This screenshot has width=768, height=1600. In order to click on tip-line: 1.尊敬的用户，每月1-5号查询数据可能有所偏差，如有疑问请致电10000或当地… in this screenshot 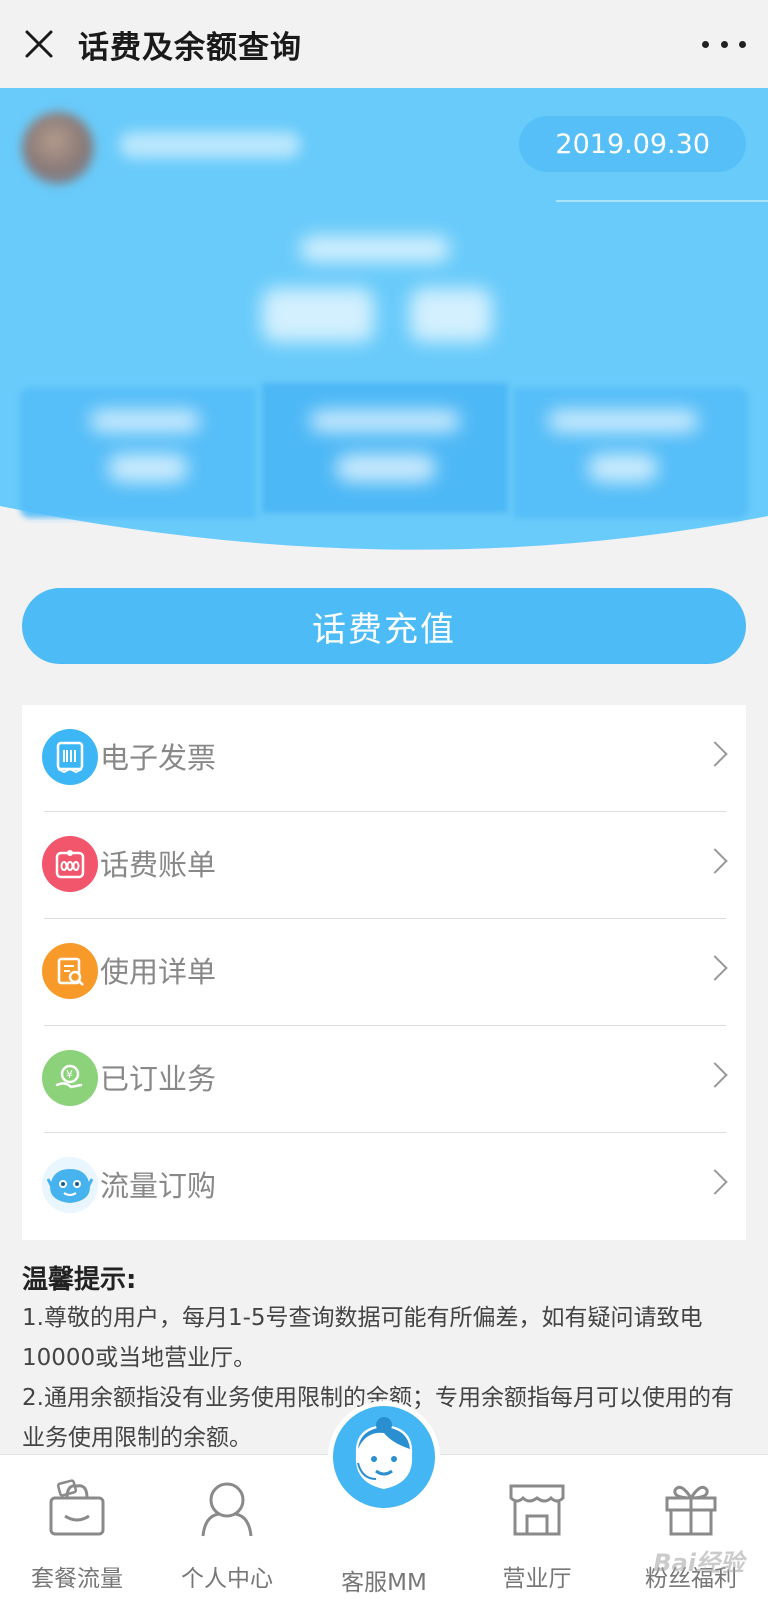, I will do `click(362, 1338)`.